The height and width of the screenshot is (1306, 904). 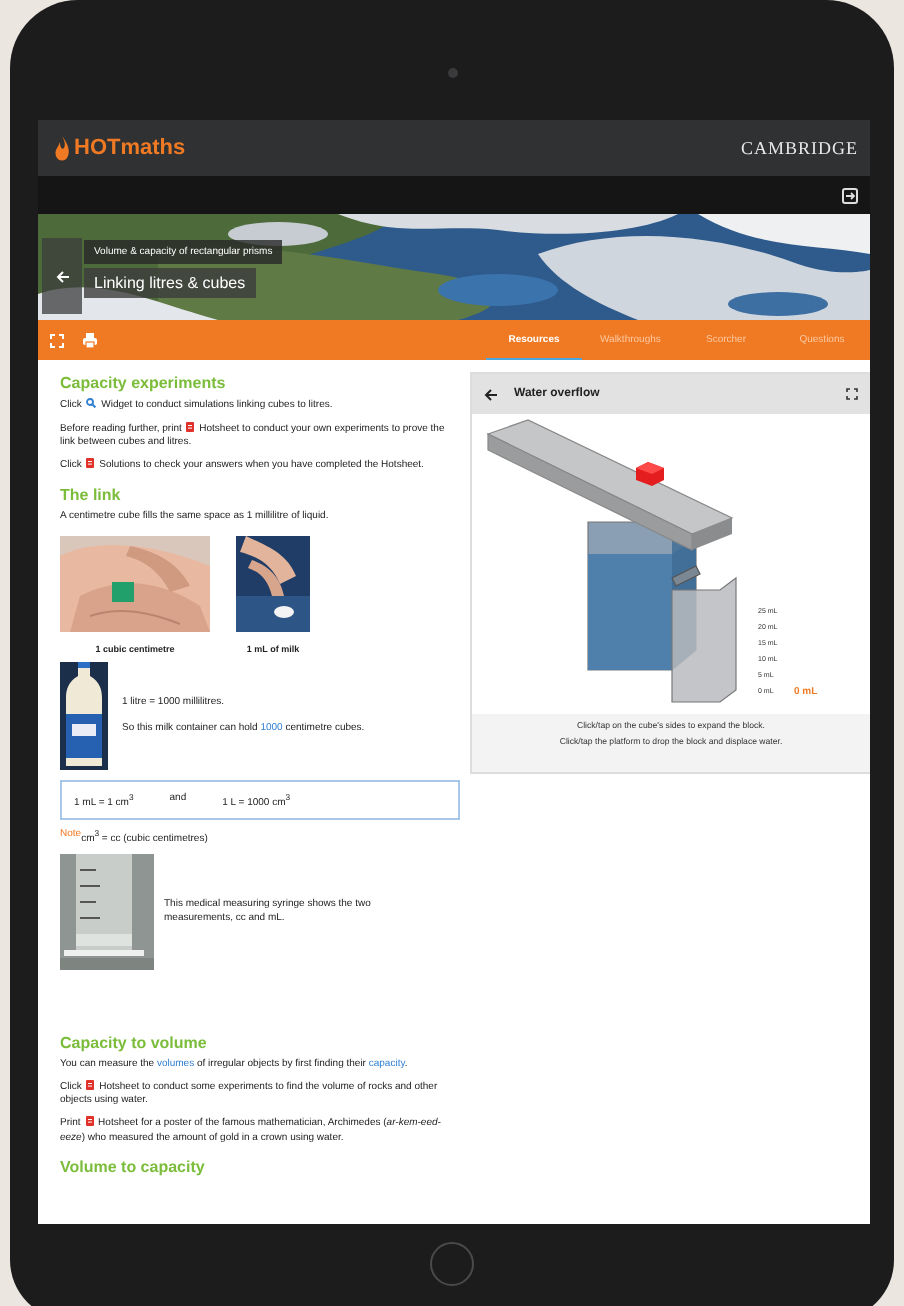 What do you see at coordinates (90, 340) in the screenshot?
I see `print-icon` at bounding box center [90, 340].